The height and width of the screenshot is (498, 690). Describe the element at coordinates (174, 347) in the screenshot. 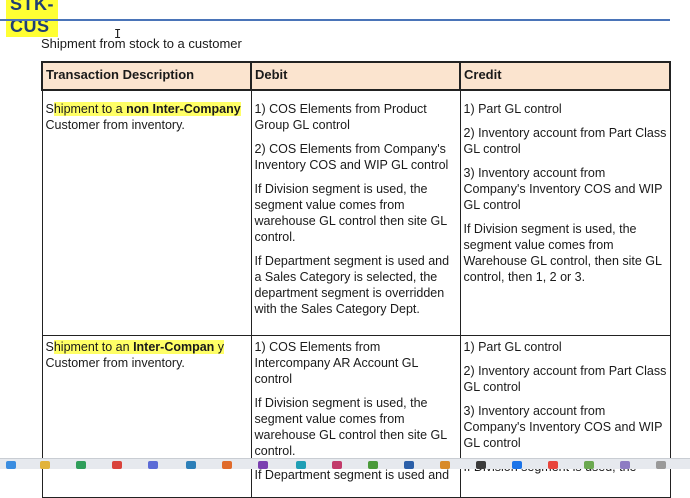

I see `desc-bold: Inter-Compan` at that location.